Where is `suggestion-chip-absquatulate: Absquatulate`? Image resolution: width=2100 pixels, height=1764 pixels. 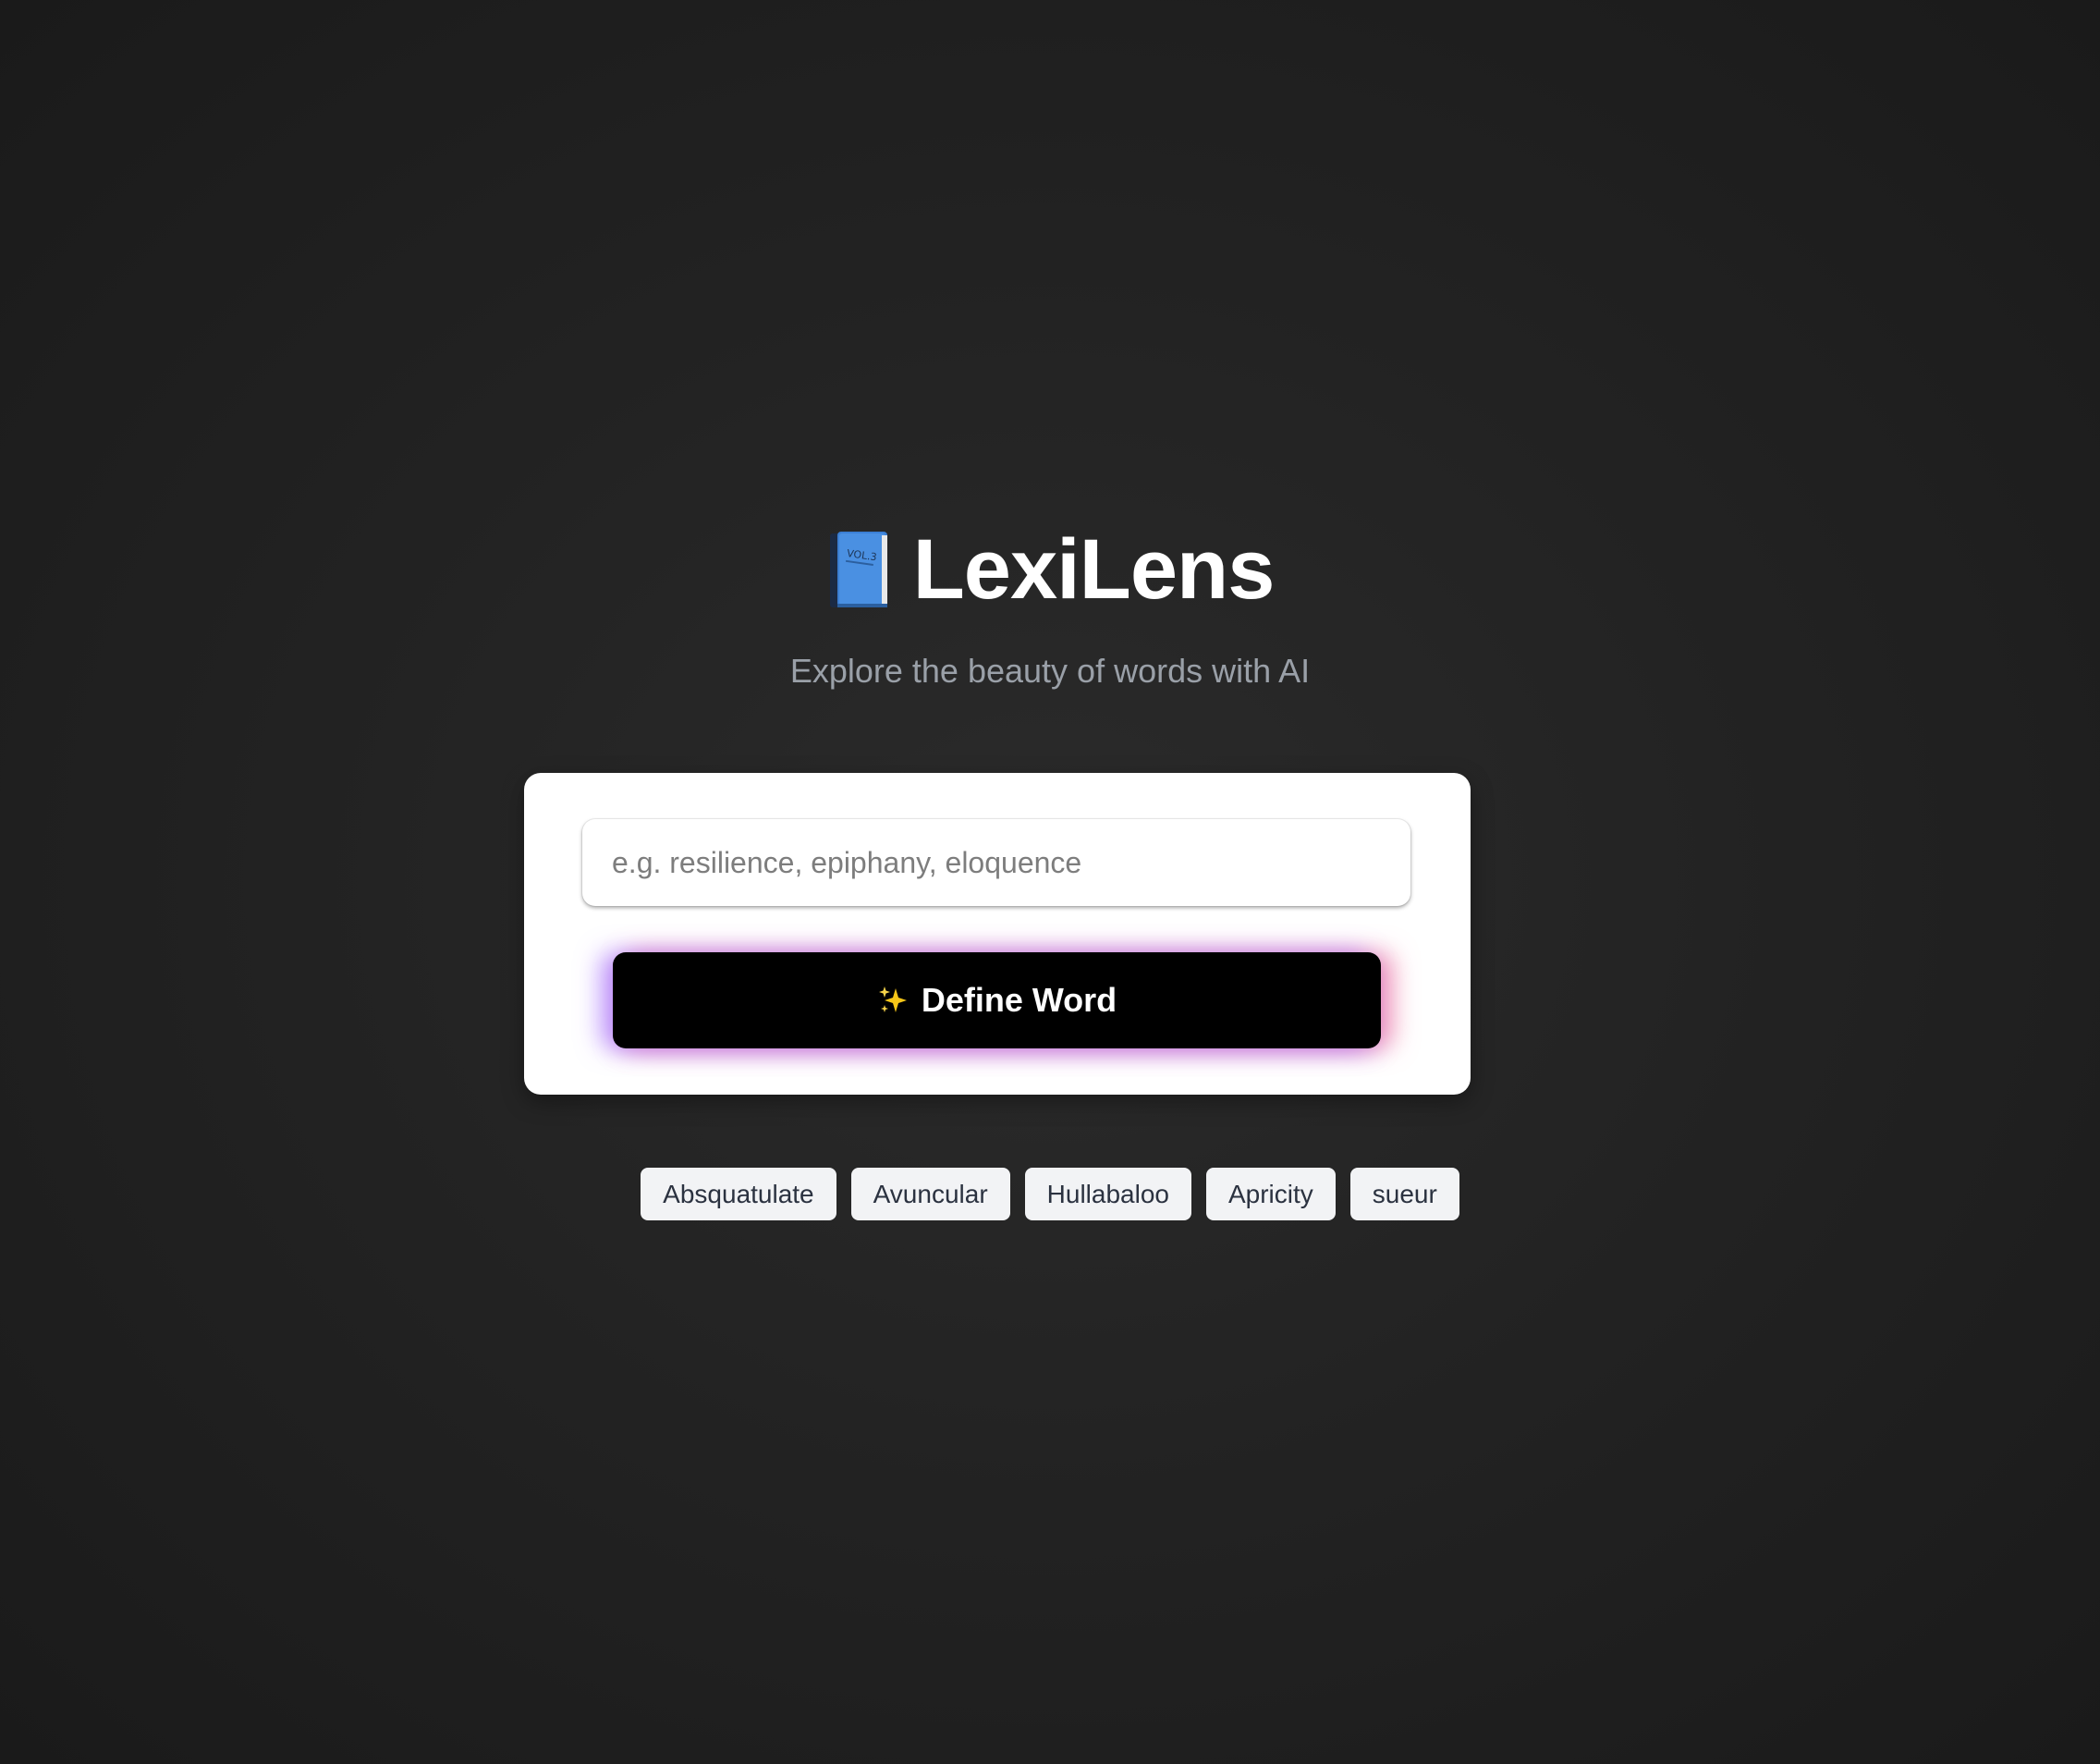
suggestion-chip-absquatulate: Absquatulate is located at coordinates (738, 1194).